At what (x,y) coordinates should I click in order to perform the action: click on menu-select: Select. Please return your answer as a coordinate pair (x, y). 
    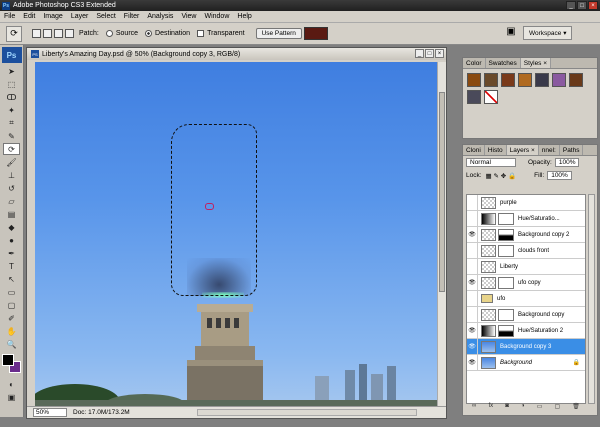
    Looking at the image, I should click on (105, 16).